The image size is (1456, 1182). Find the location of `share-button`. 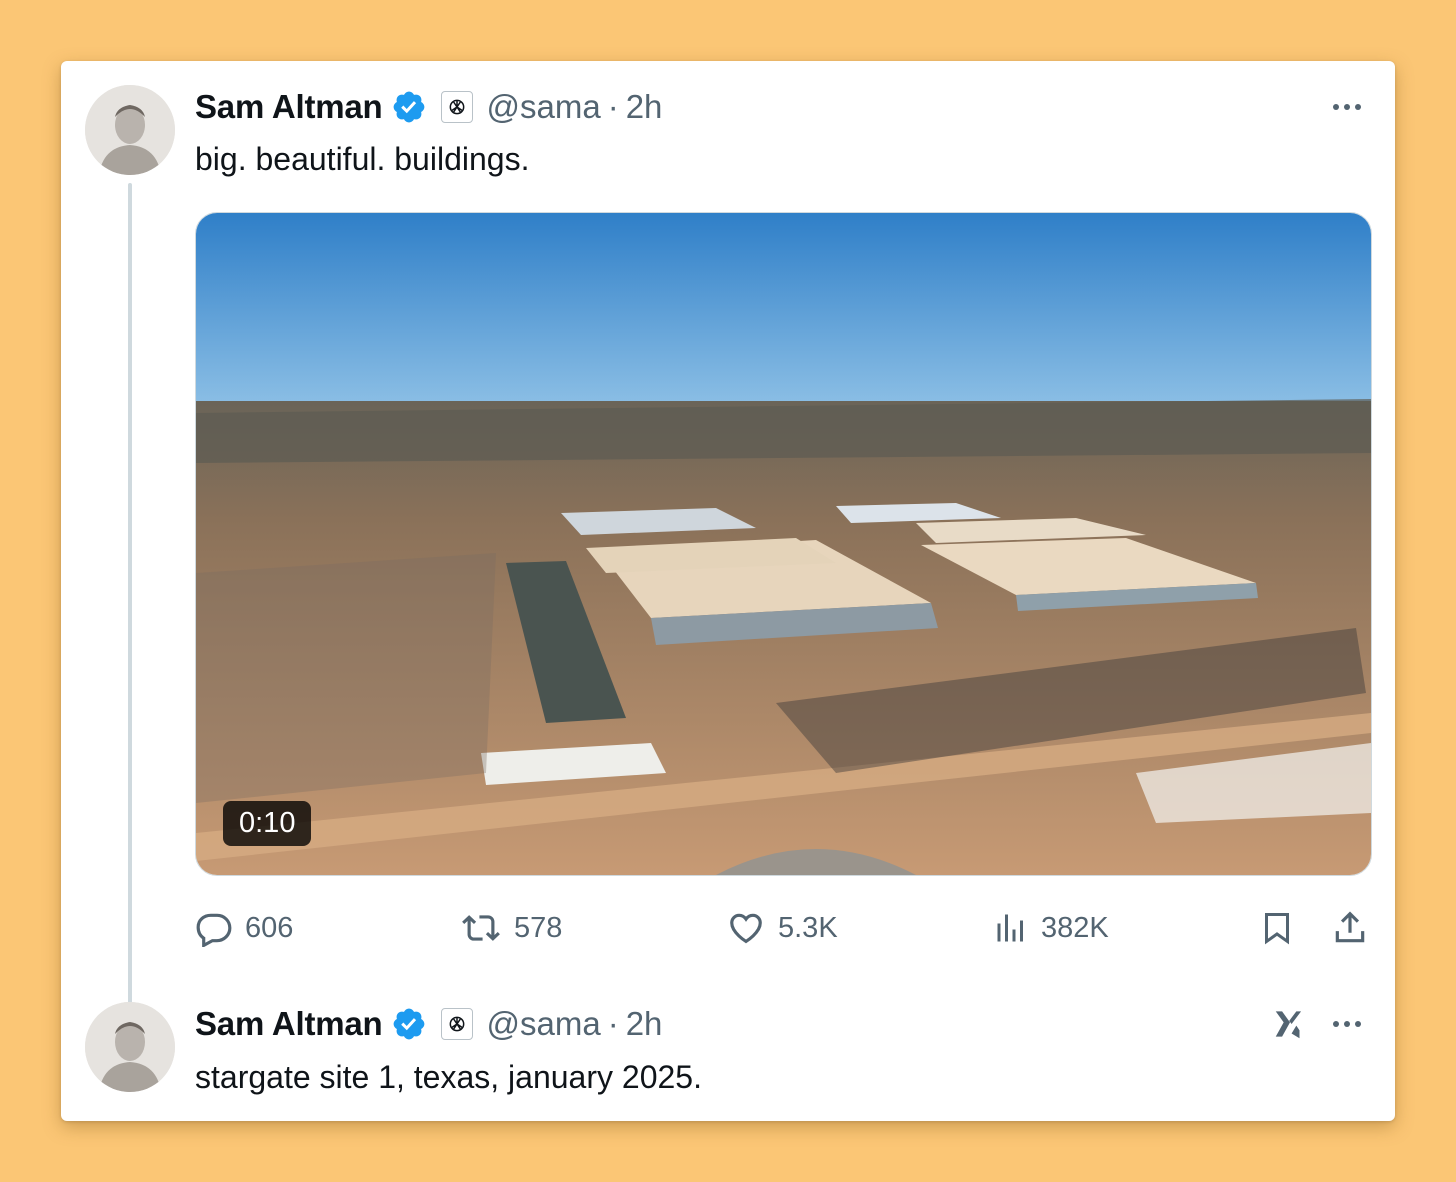

share-button is located at coordinates (1350, 928).